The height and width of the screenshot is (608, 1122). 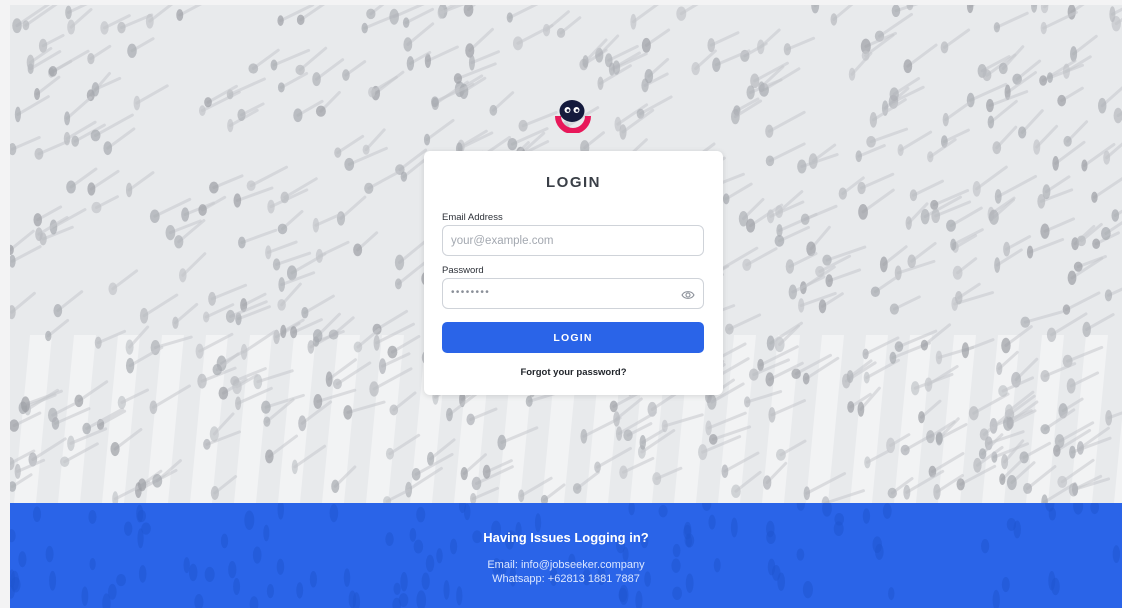 I want to click on password-label: Password, so click(x=463, y=270).